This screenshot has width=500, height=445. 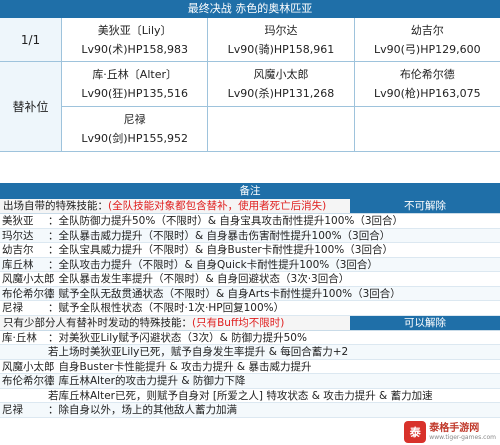 I want to click on section1-tag: 不可解除, so click(x=425, y=206).